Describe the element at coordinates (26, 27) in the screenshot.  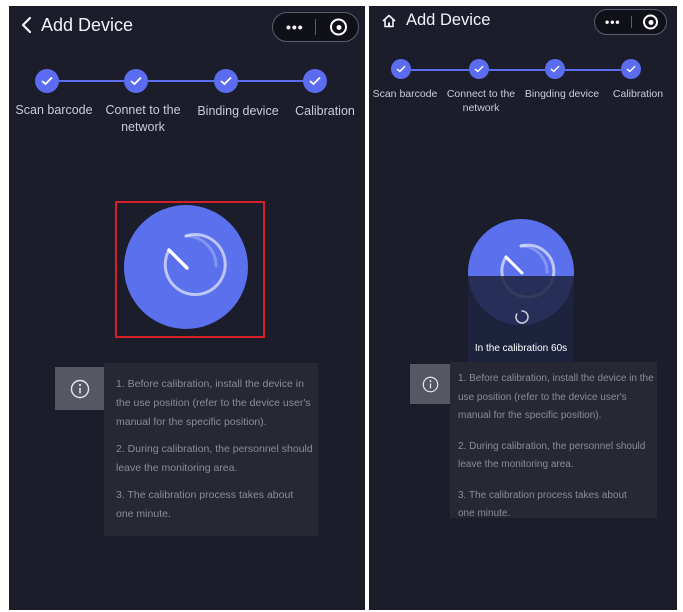
I see `back-arrow-icon` at that location.